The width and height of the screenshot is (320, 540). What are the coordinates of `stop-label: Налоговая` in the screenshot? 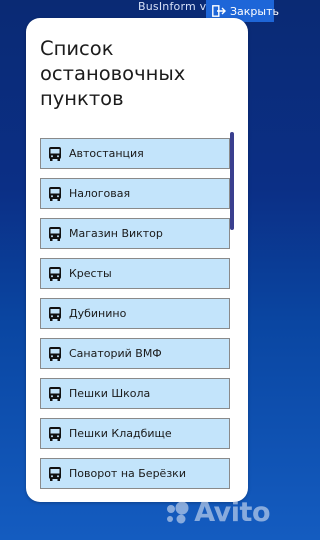 It's located at (100, 193).